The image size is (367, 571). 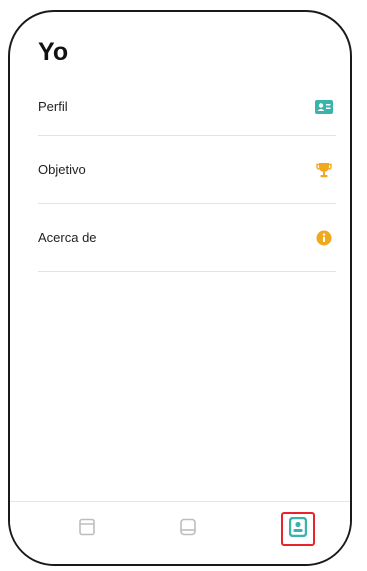 I want to click on person-icon, so click(x=298, y=529).